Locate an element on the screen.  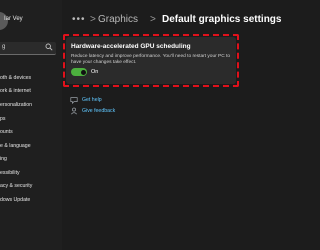
search-icon is located at coordinates (49, 47).